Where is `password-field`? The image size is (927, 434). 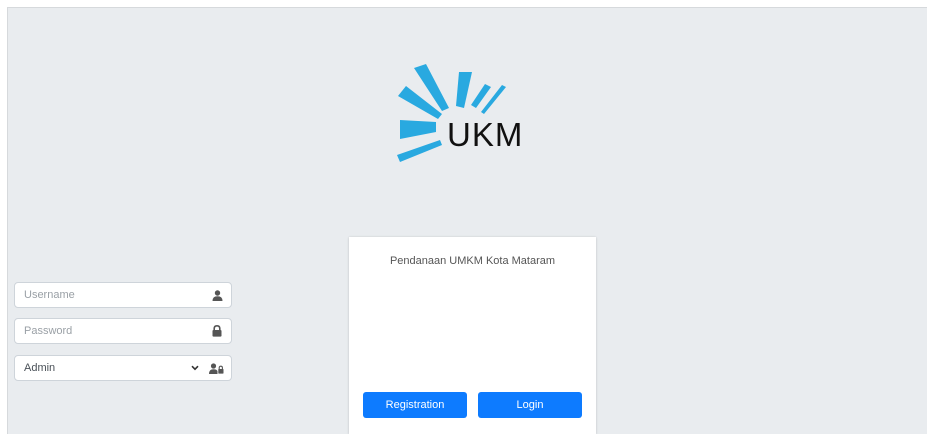 password-field is located at coordinates (123, 331).